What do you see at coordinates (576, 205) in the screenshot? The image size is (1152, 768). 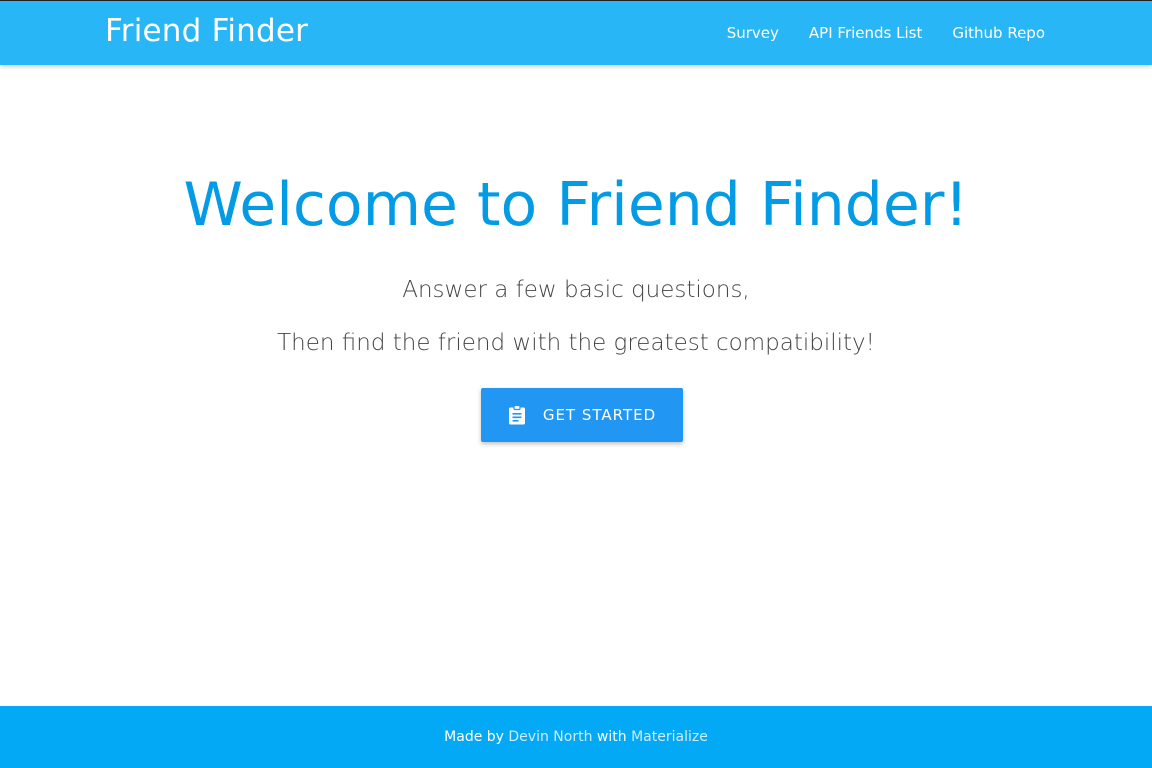 I see `hero-title: Welcome to Friend Finder!` at bounding box center [576, 205].